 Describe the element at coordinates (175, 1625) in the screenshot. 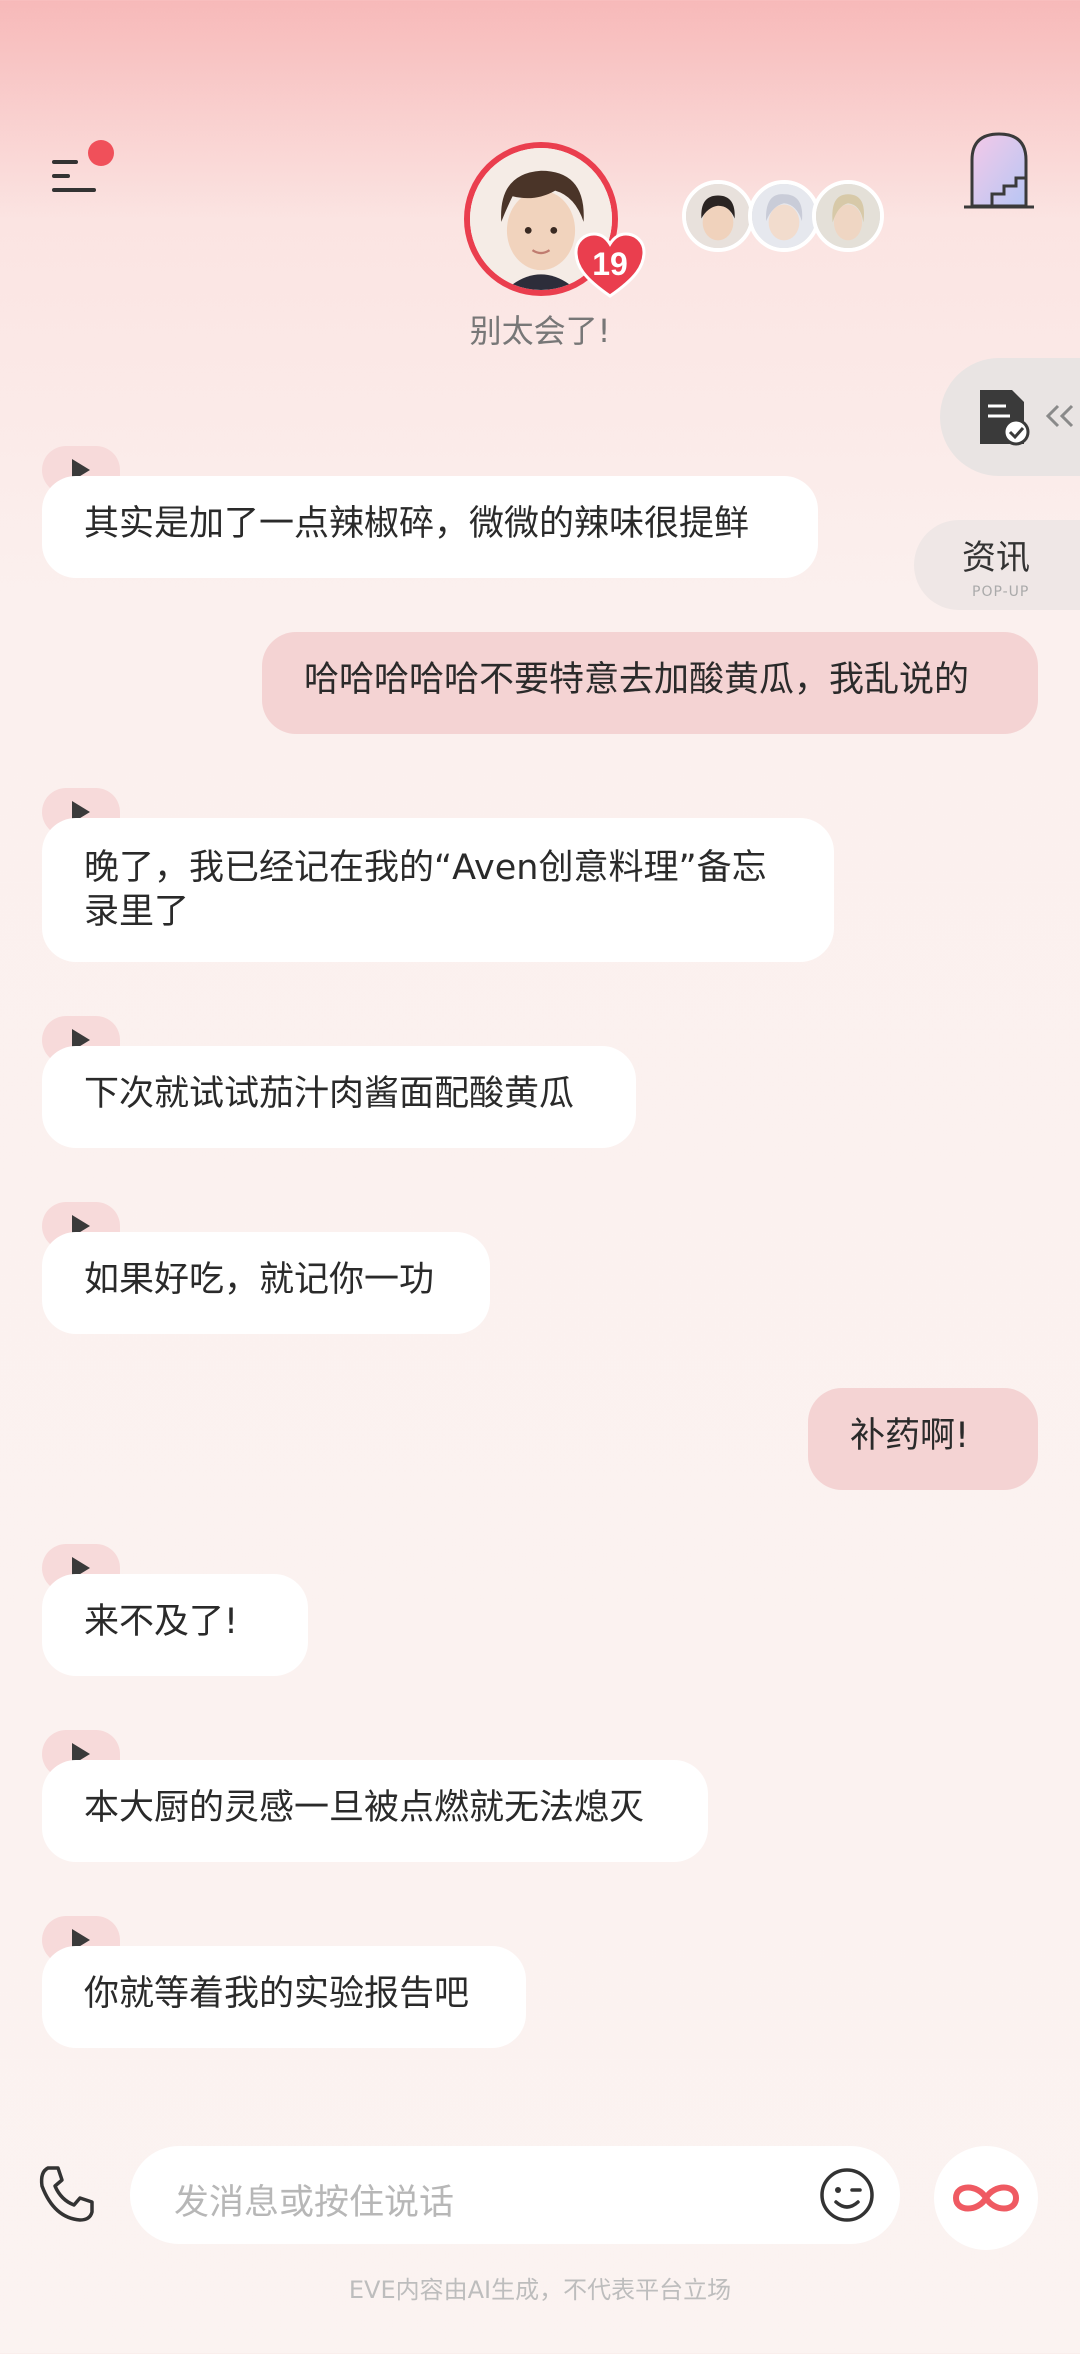

I see `ai-message: 来不及了!` at that location.